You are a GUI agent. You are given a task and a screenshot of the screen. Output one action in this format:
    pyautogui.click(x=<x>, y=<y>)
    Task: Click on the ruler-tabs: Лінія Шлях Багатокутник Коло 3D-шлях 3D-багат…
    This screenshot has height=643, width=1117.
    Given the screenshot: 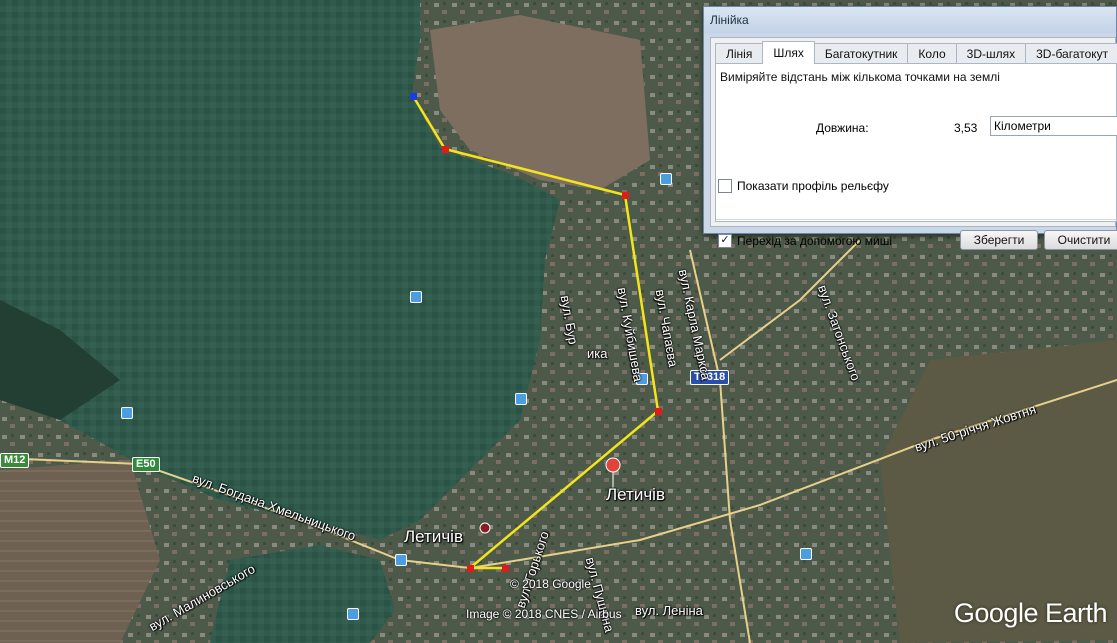 What is the action you would take?
    pyautogui.click(x=916, y=52)
    